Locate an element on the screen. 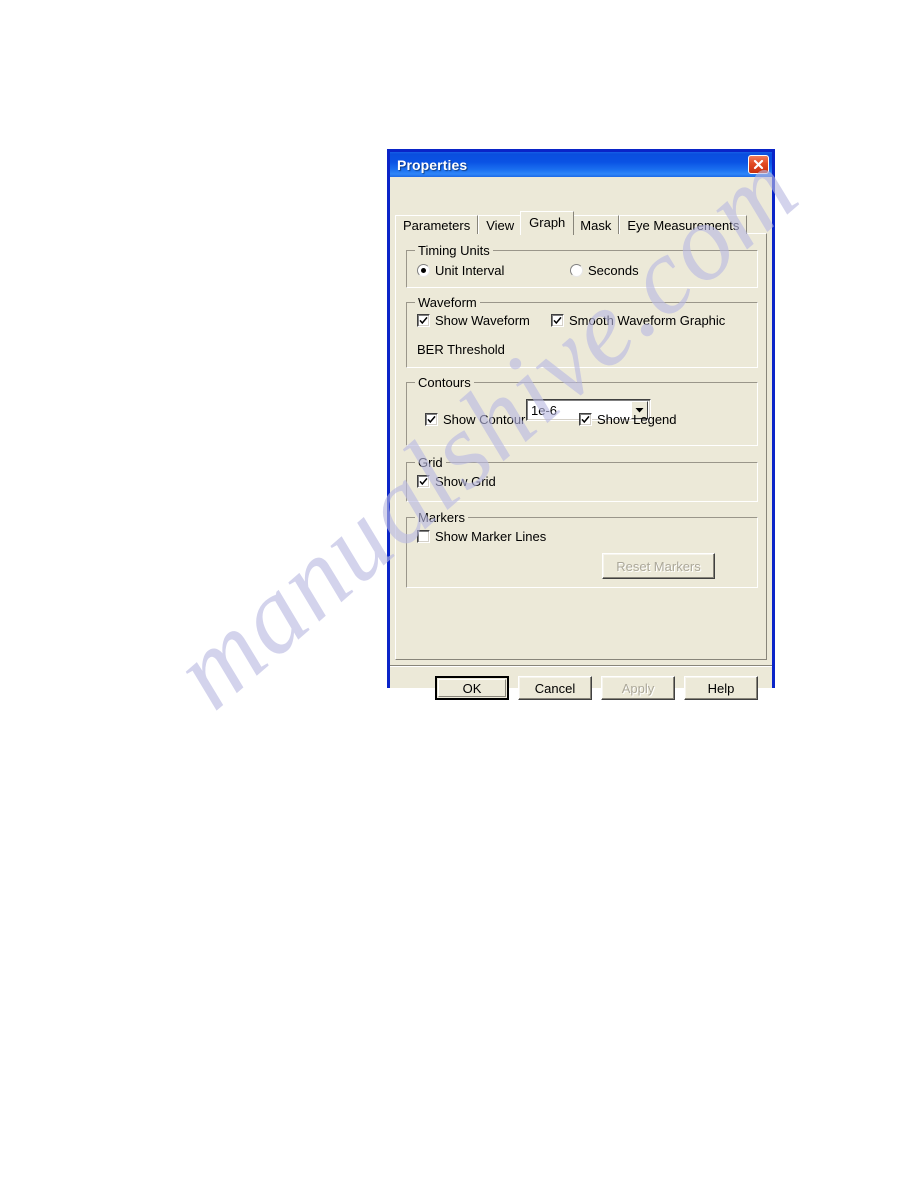 This screenshot has height=1188, width=918. radio-unit-interval: Unit Interval is located at coordinates (460, 270).